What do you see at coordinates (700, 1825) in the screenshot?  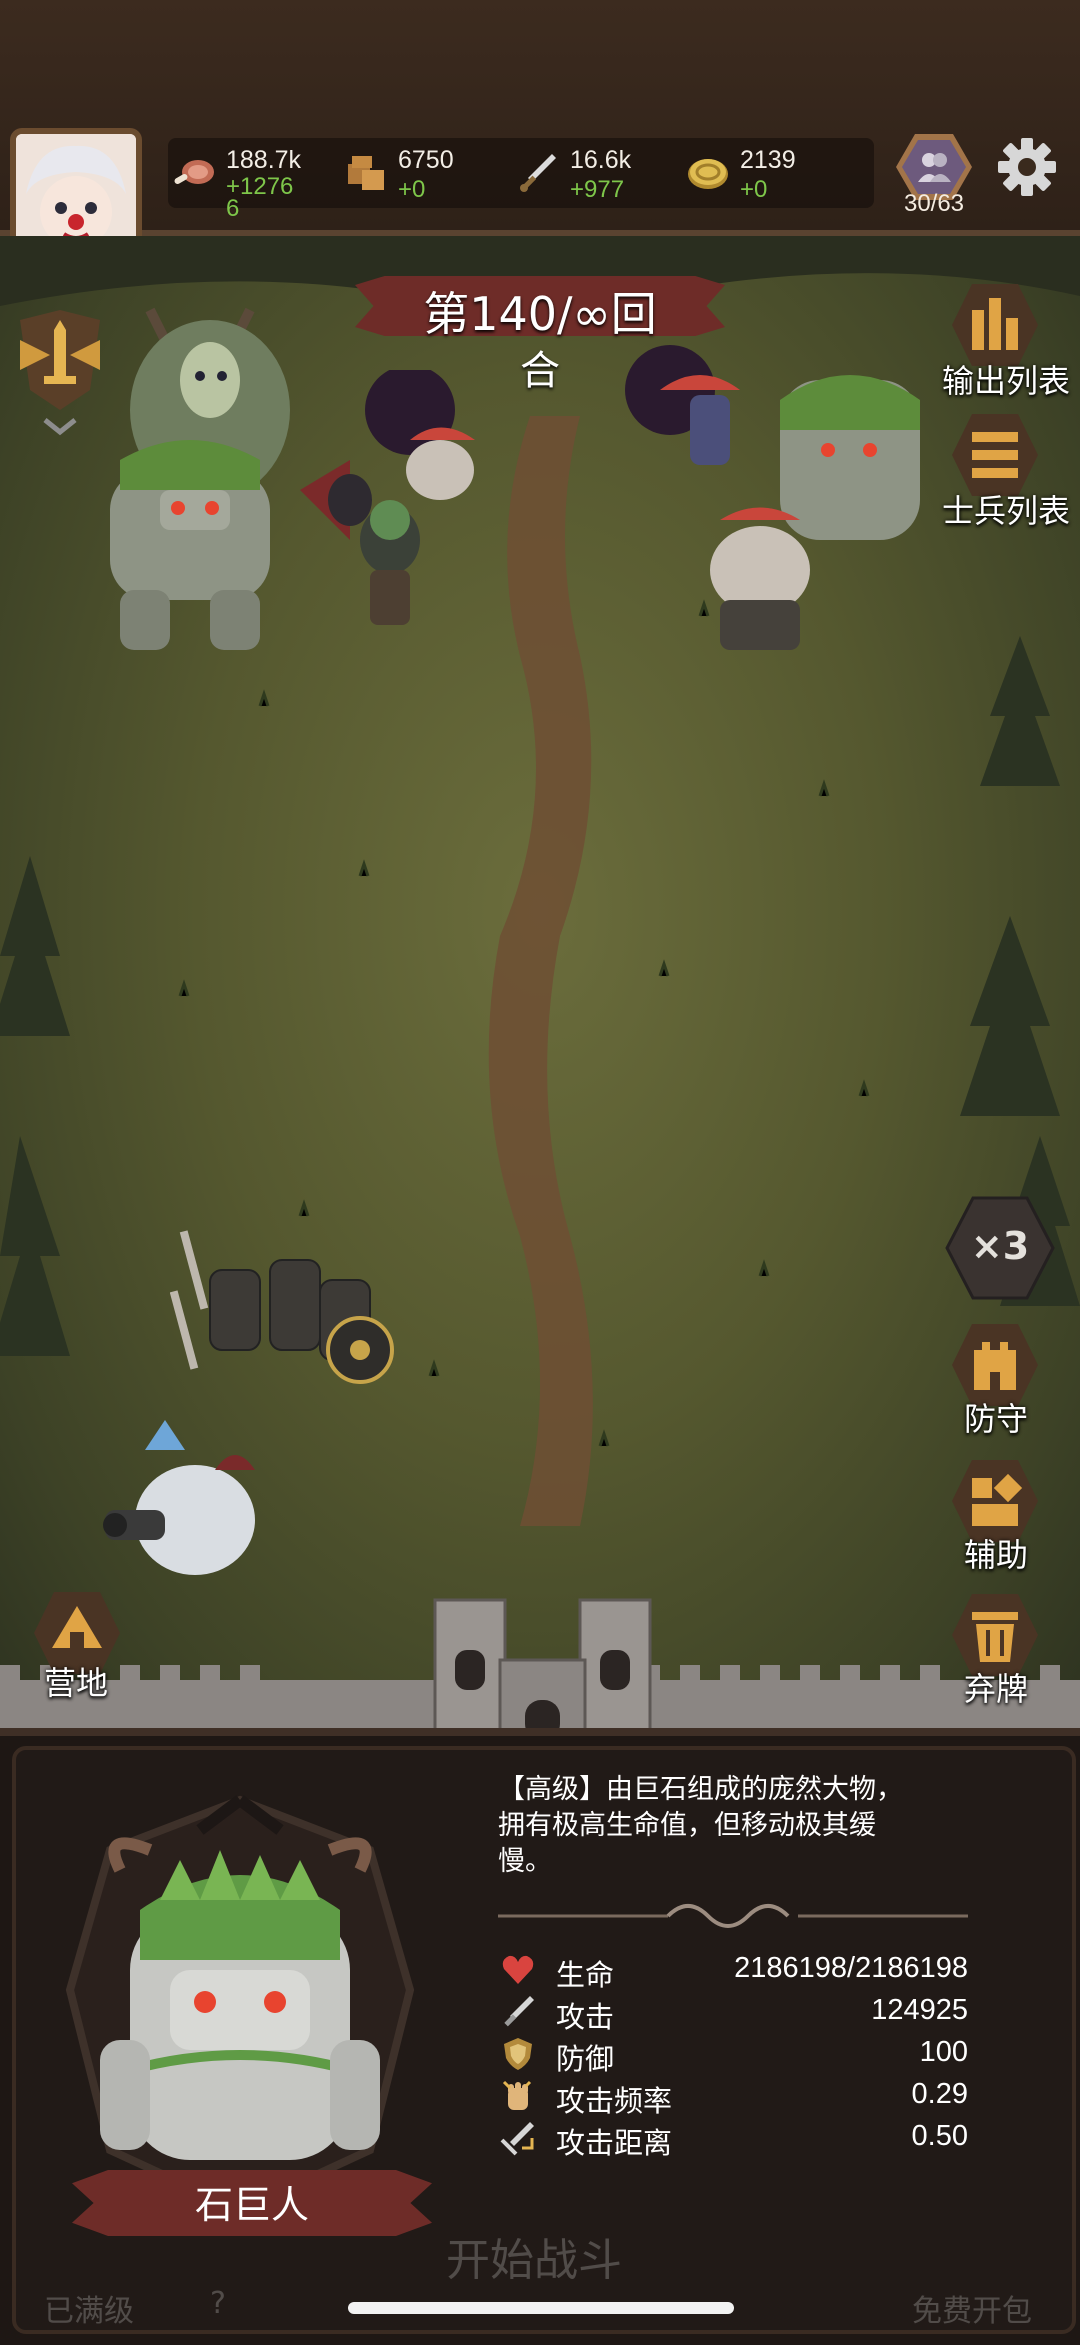 I see `unit-description: 【高级】由巨石组成的庞然大物，拥有极高生命值，但移动极其缓慢。` at bounding box center [700, 1825].